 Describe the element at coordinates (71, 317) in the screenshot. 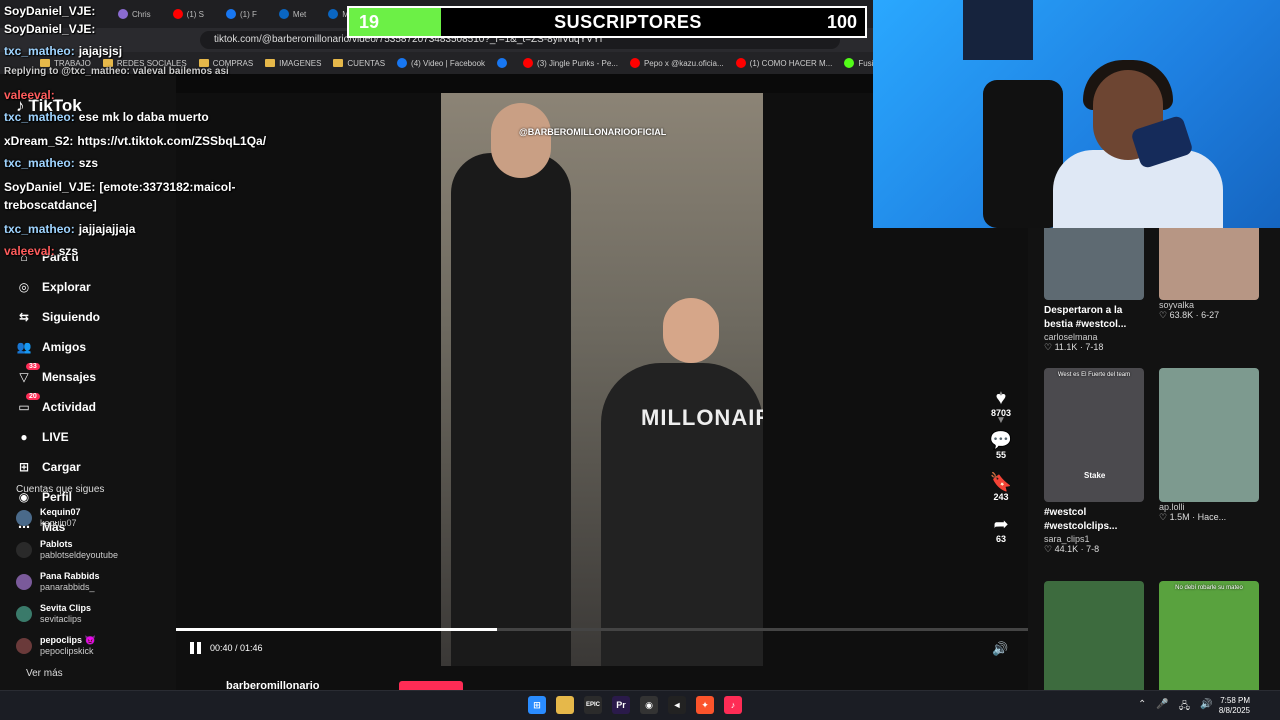

I see `sidebar-item-label: Siguiendo` at that location.